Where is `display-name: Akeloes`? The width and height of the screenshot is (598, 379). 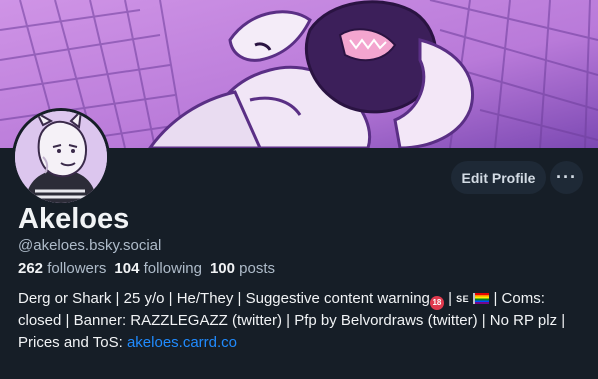
display-name: Akeloes is located at coordinates (74, 219).